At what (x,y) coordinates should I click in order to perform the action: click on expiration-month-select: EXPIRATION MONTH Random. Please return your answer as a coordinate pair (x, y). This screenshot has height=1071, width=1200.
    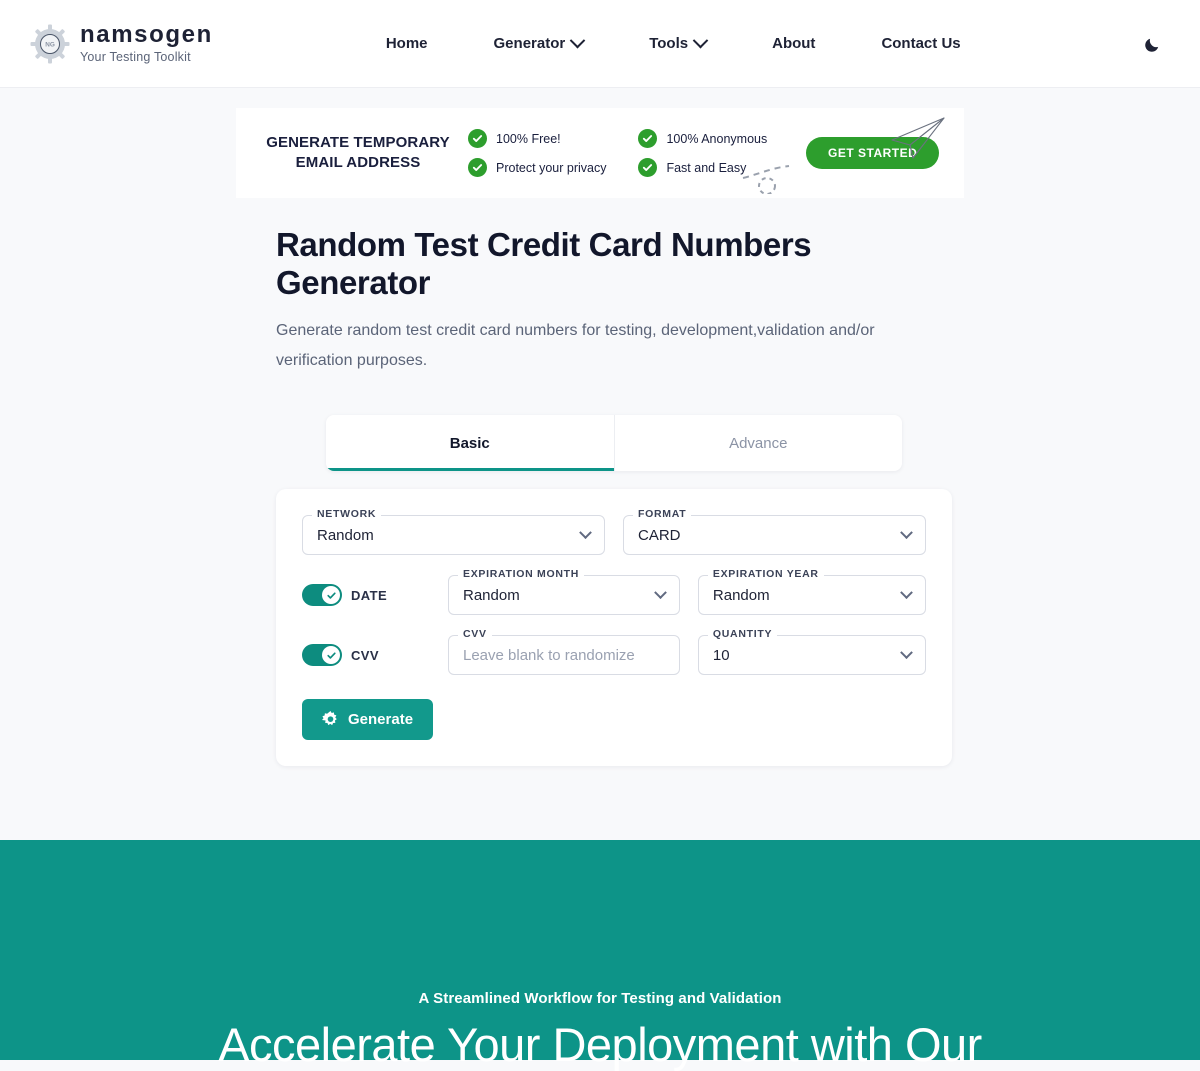
    Looking at the image, I should click on (564, 592).